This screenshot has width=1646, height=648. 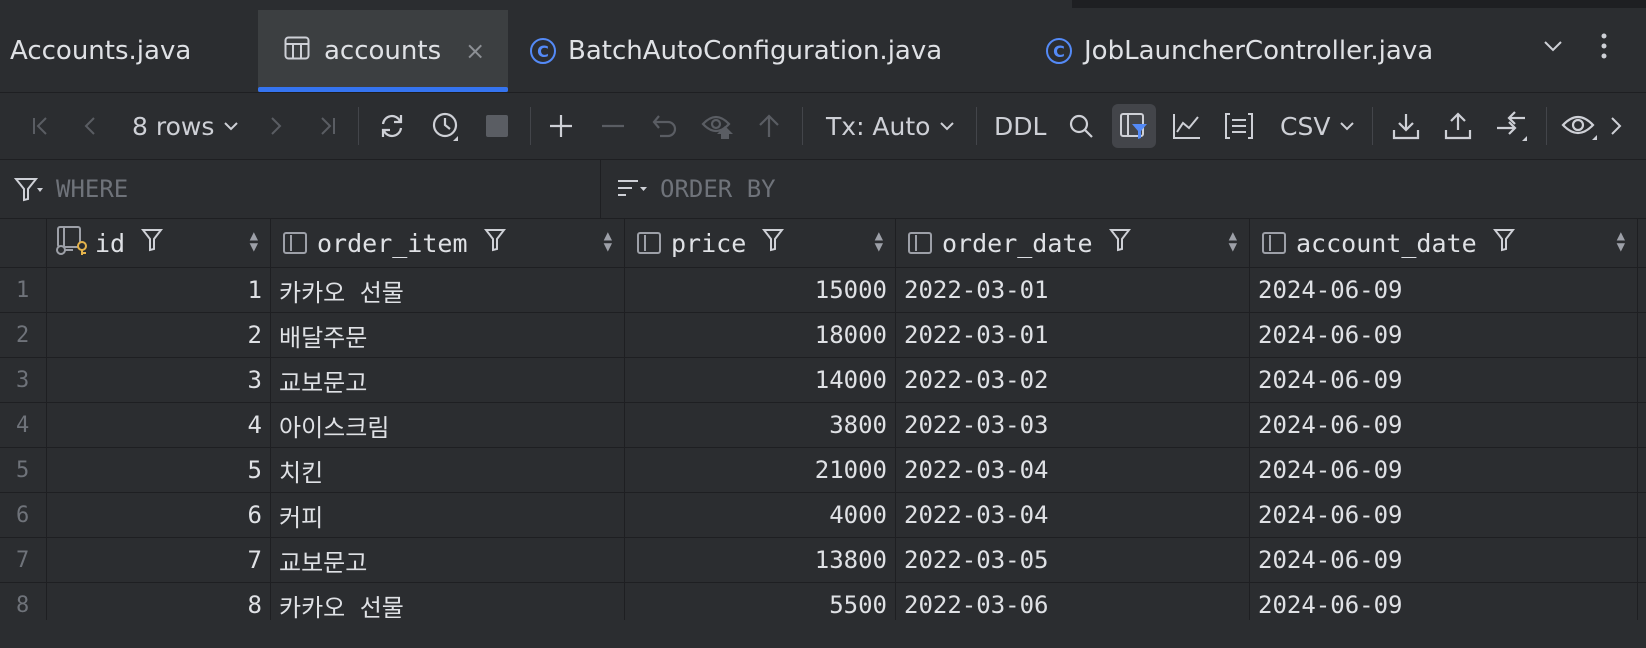 What do you see at coordinates (1081, 126) in the screenshot?
I see `search-icon` at bounding box center [1081, 126].